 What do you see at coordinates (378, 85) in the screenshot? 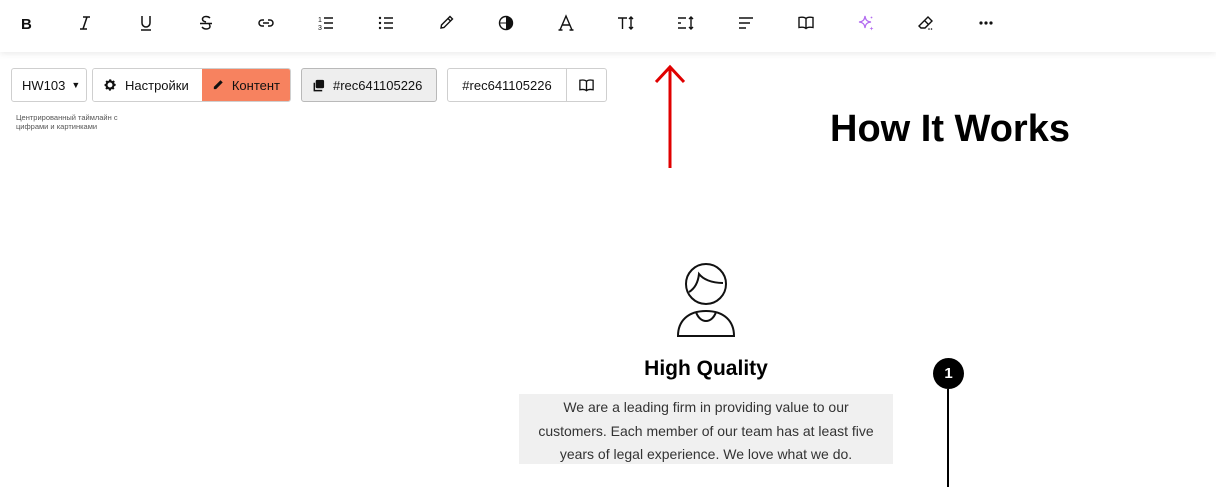
I see `record-id-label: #rec641105226` at bounding box center [378, 85].